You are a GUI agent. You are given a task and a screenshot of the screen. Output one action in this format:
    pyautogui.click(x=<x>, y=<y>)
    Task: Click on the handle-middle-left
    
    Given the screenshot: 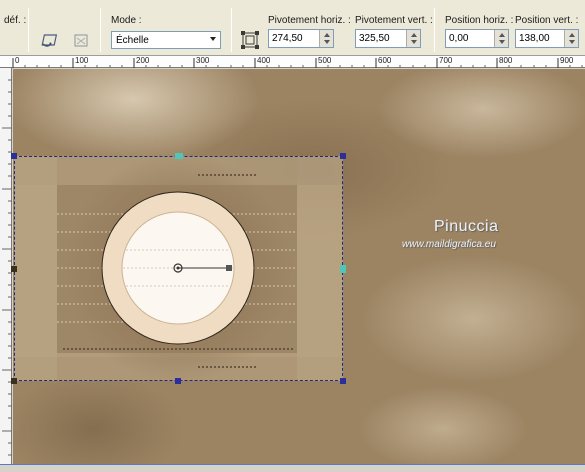 What is the action you would take?
    pyautogui.click(x=14, y=269)
    